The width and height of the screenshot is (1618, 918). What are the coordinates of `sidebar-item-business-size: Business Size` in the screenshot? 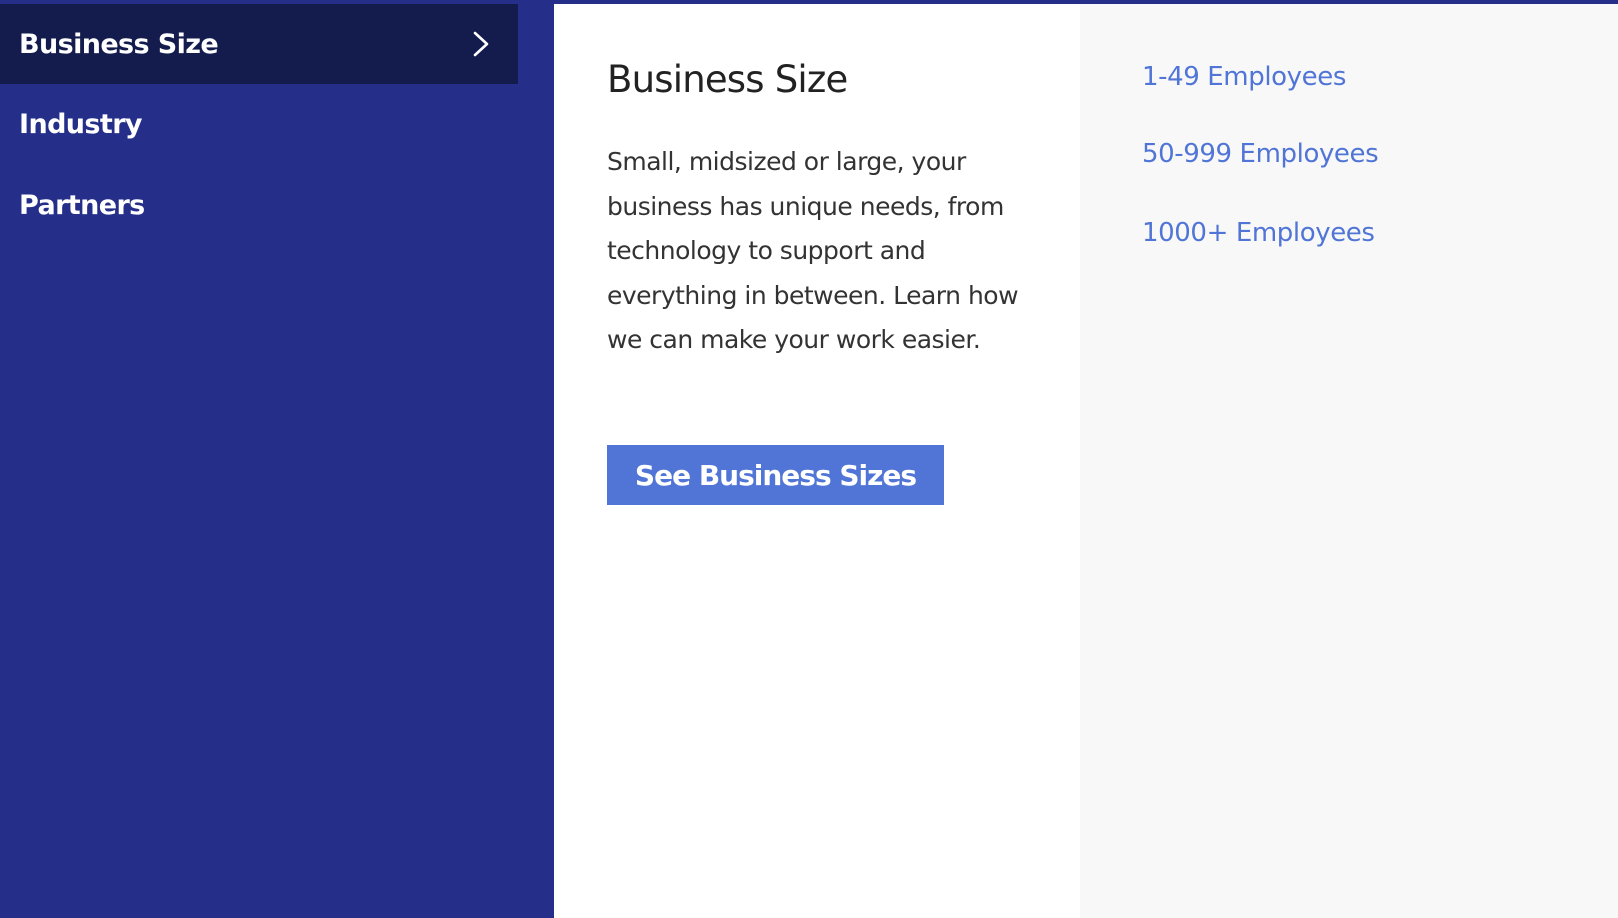 It's located at (259, 44).